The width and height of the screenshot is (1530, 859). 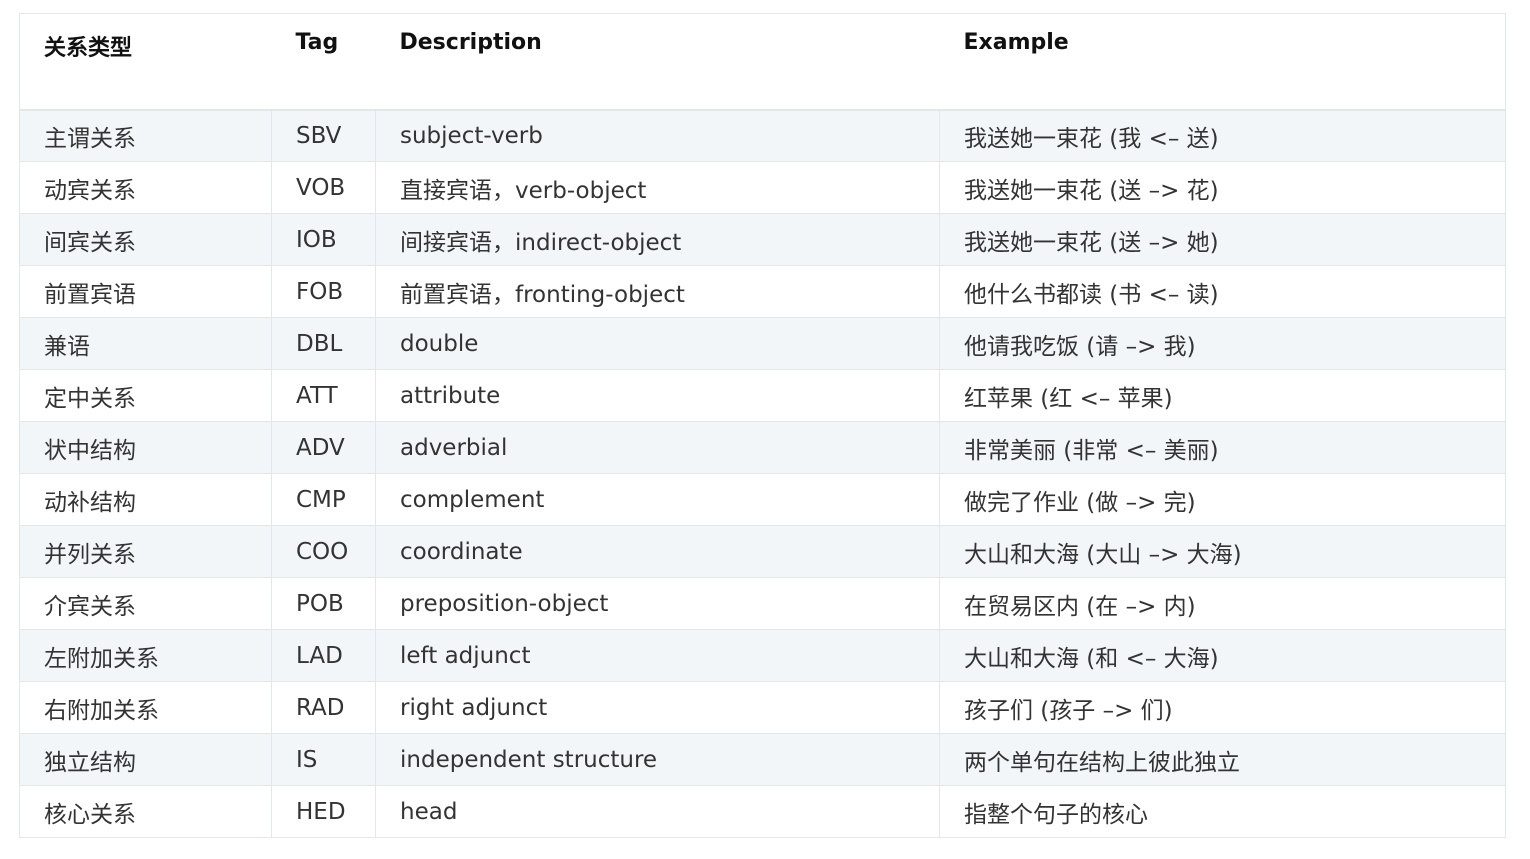 What do you see at coordinates (145, 655) in the screenshot?
I see `cell-relation-type: 左附加关系` at bounding box center [145, 655].